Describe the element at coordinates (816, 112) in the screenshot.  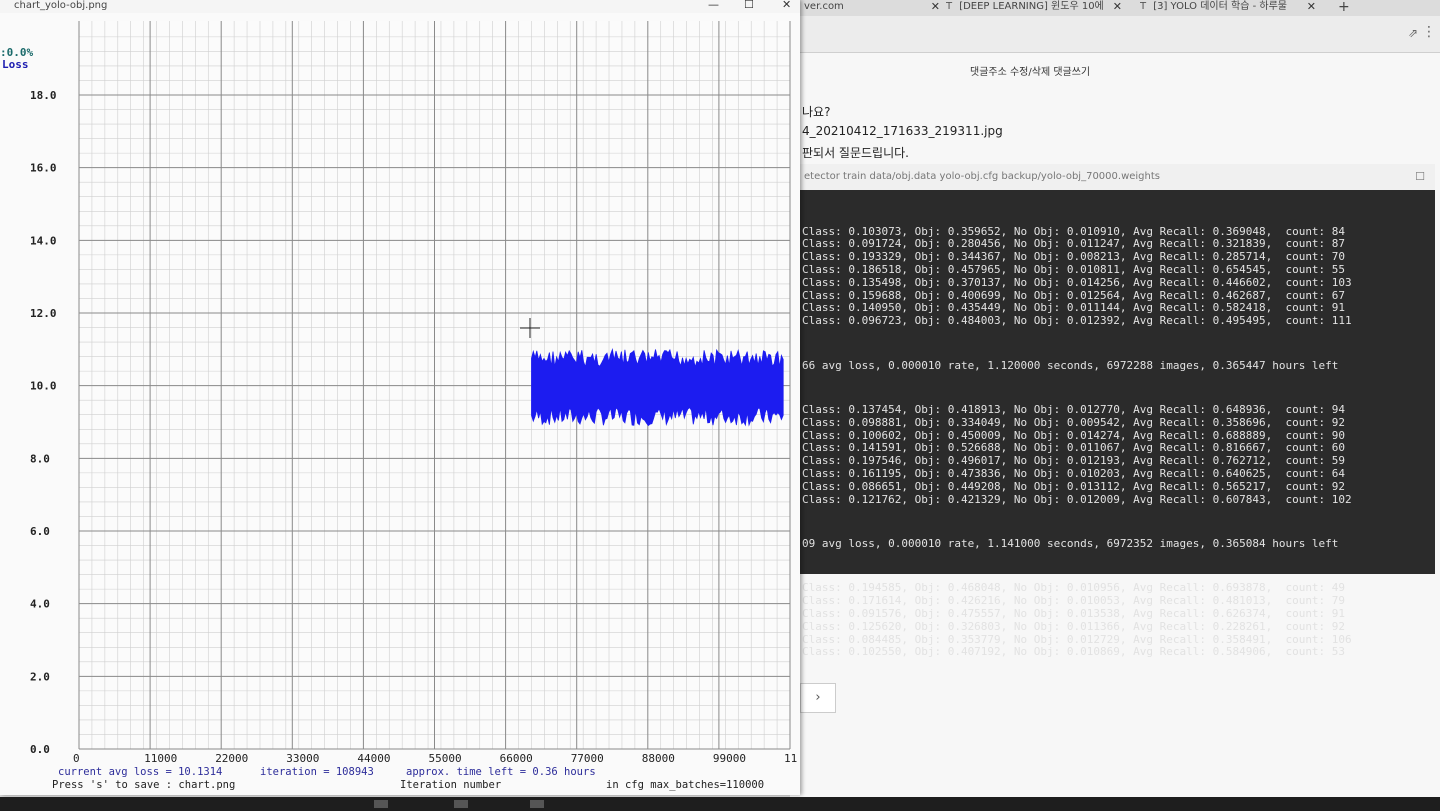
I see `comment-line: 나요?` at that location.